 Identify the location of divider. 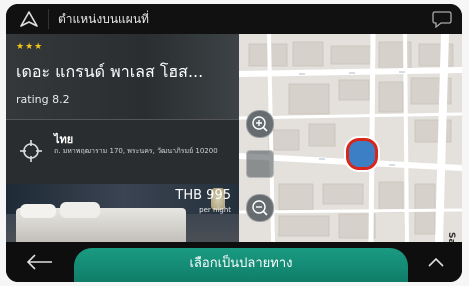
(48, 19).